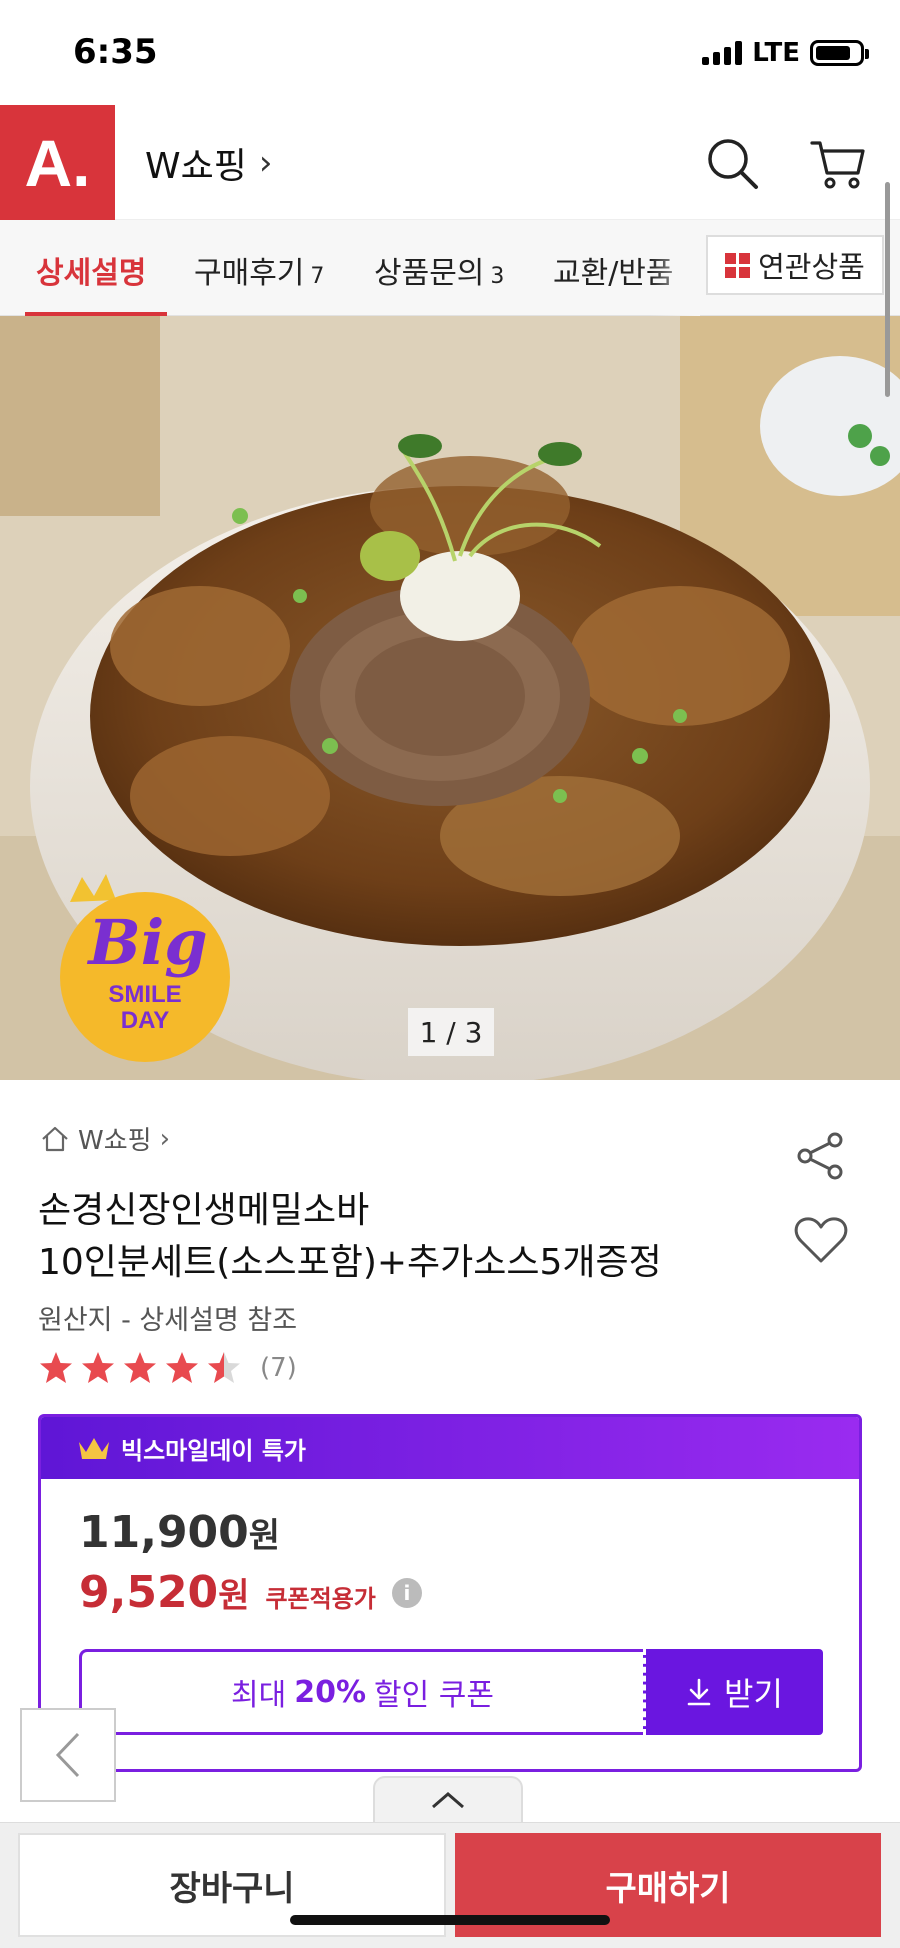 The height and width of the screenshot is (1948, 900). I want to click on heart-icon, so click(821, 1240).